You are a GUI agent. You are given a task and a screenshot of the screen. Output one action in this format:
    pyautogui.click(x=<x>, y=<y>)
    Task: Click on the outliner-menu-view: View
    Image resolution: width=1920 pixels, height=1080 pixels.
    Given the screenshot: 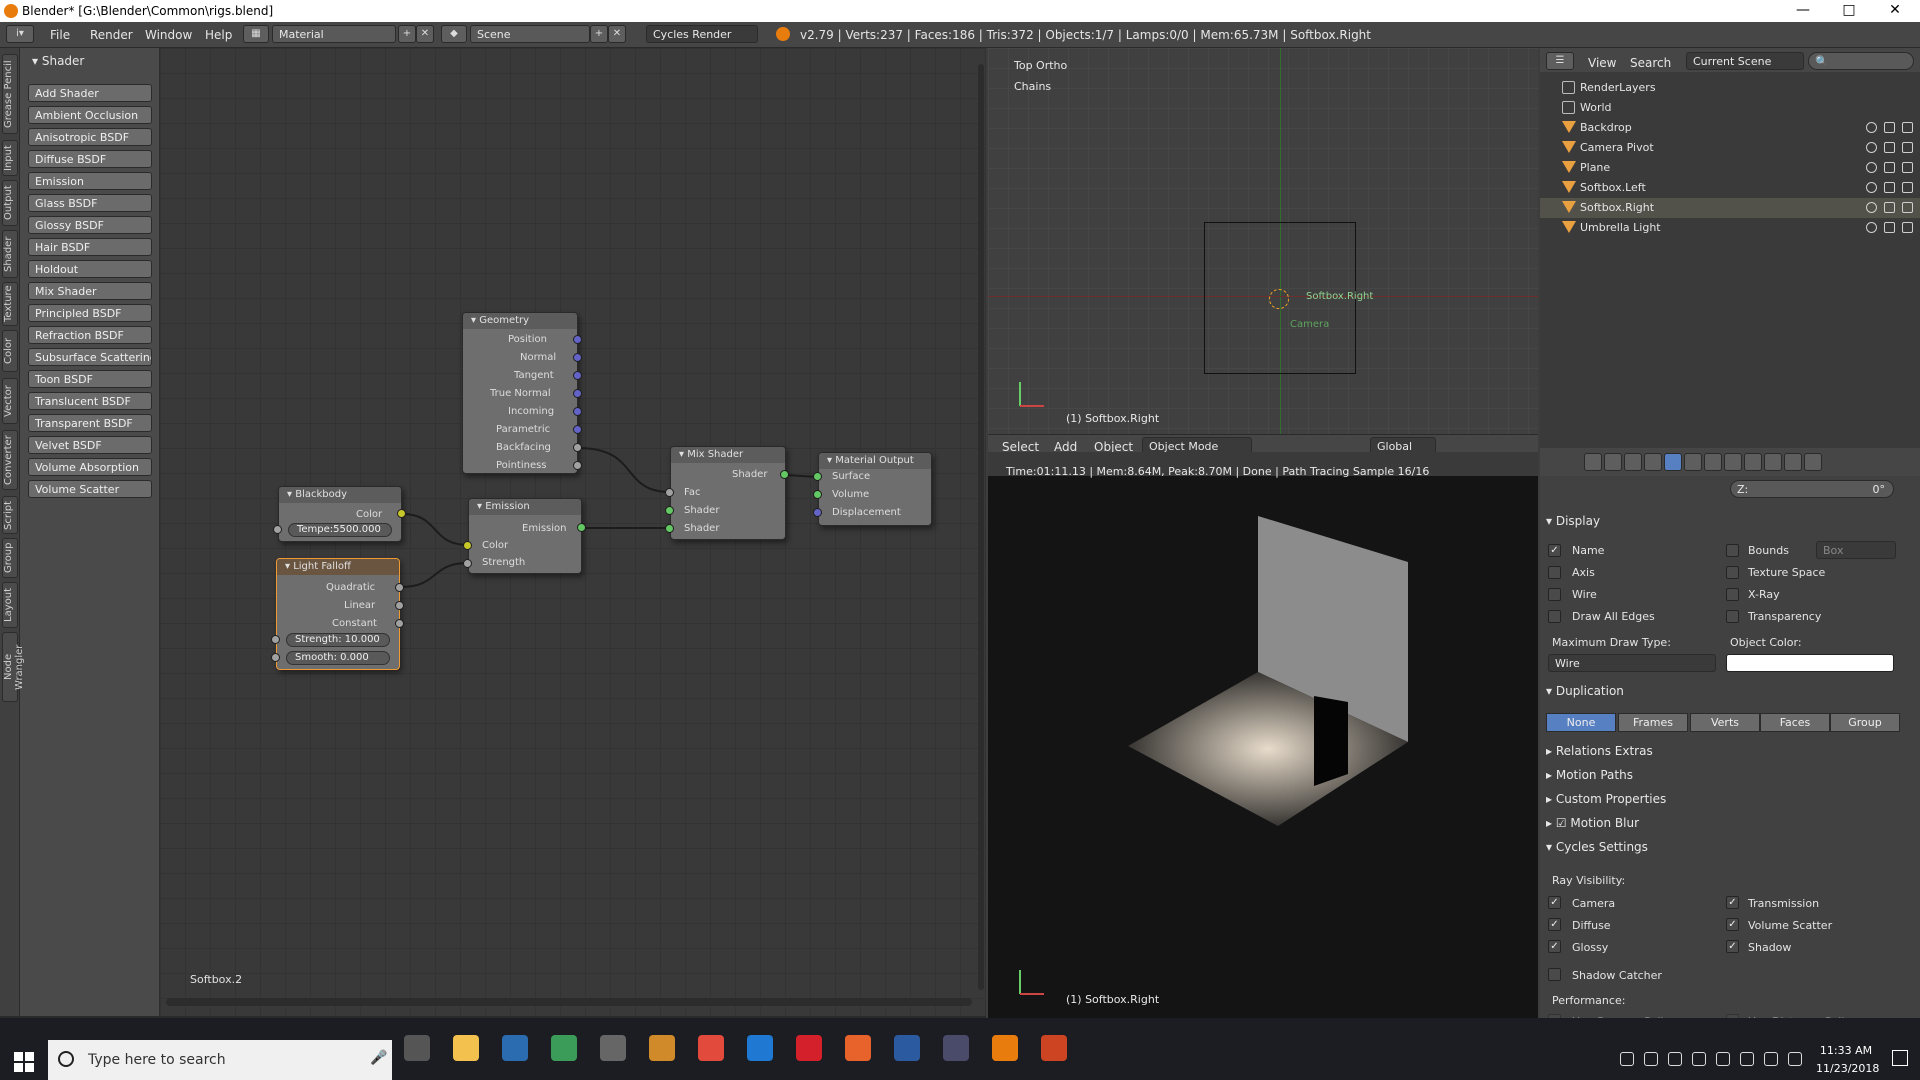 What is the action you would take?
    pyautogui.click(x=1602, y=63)
    